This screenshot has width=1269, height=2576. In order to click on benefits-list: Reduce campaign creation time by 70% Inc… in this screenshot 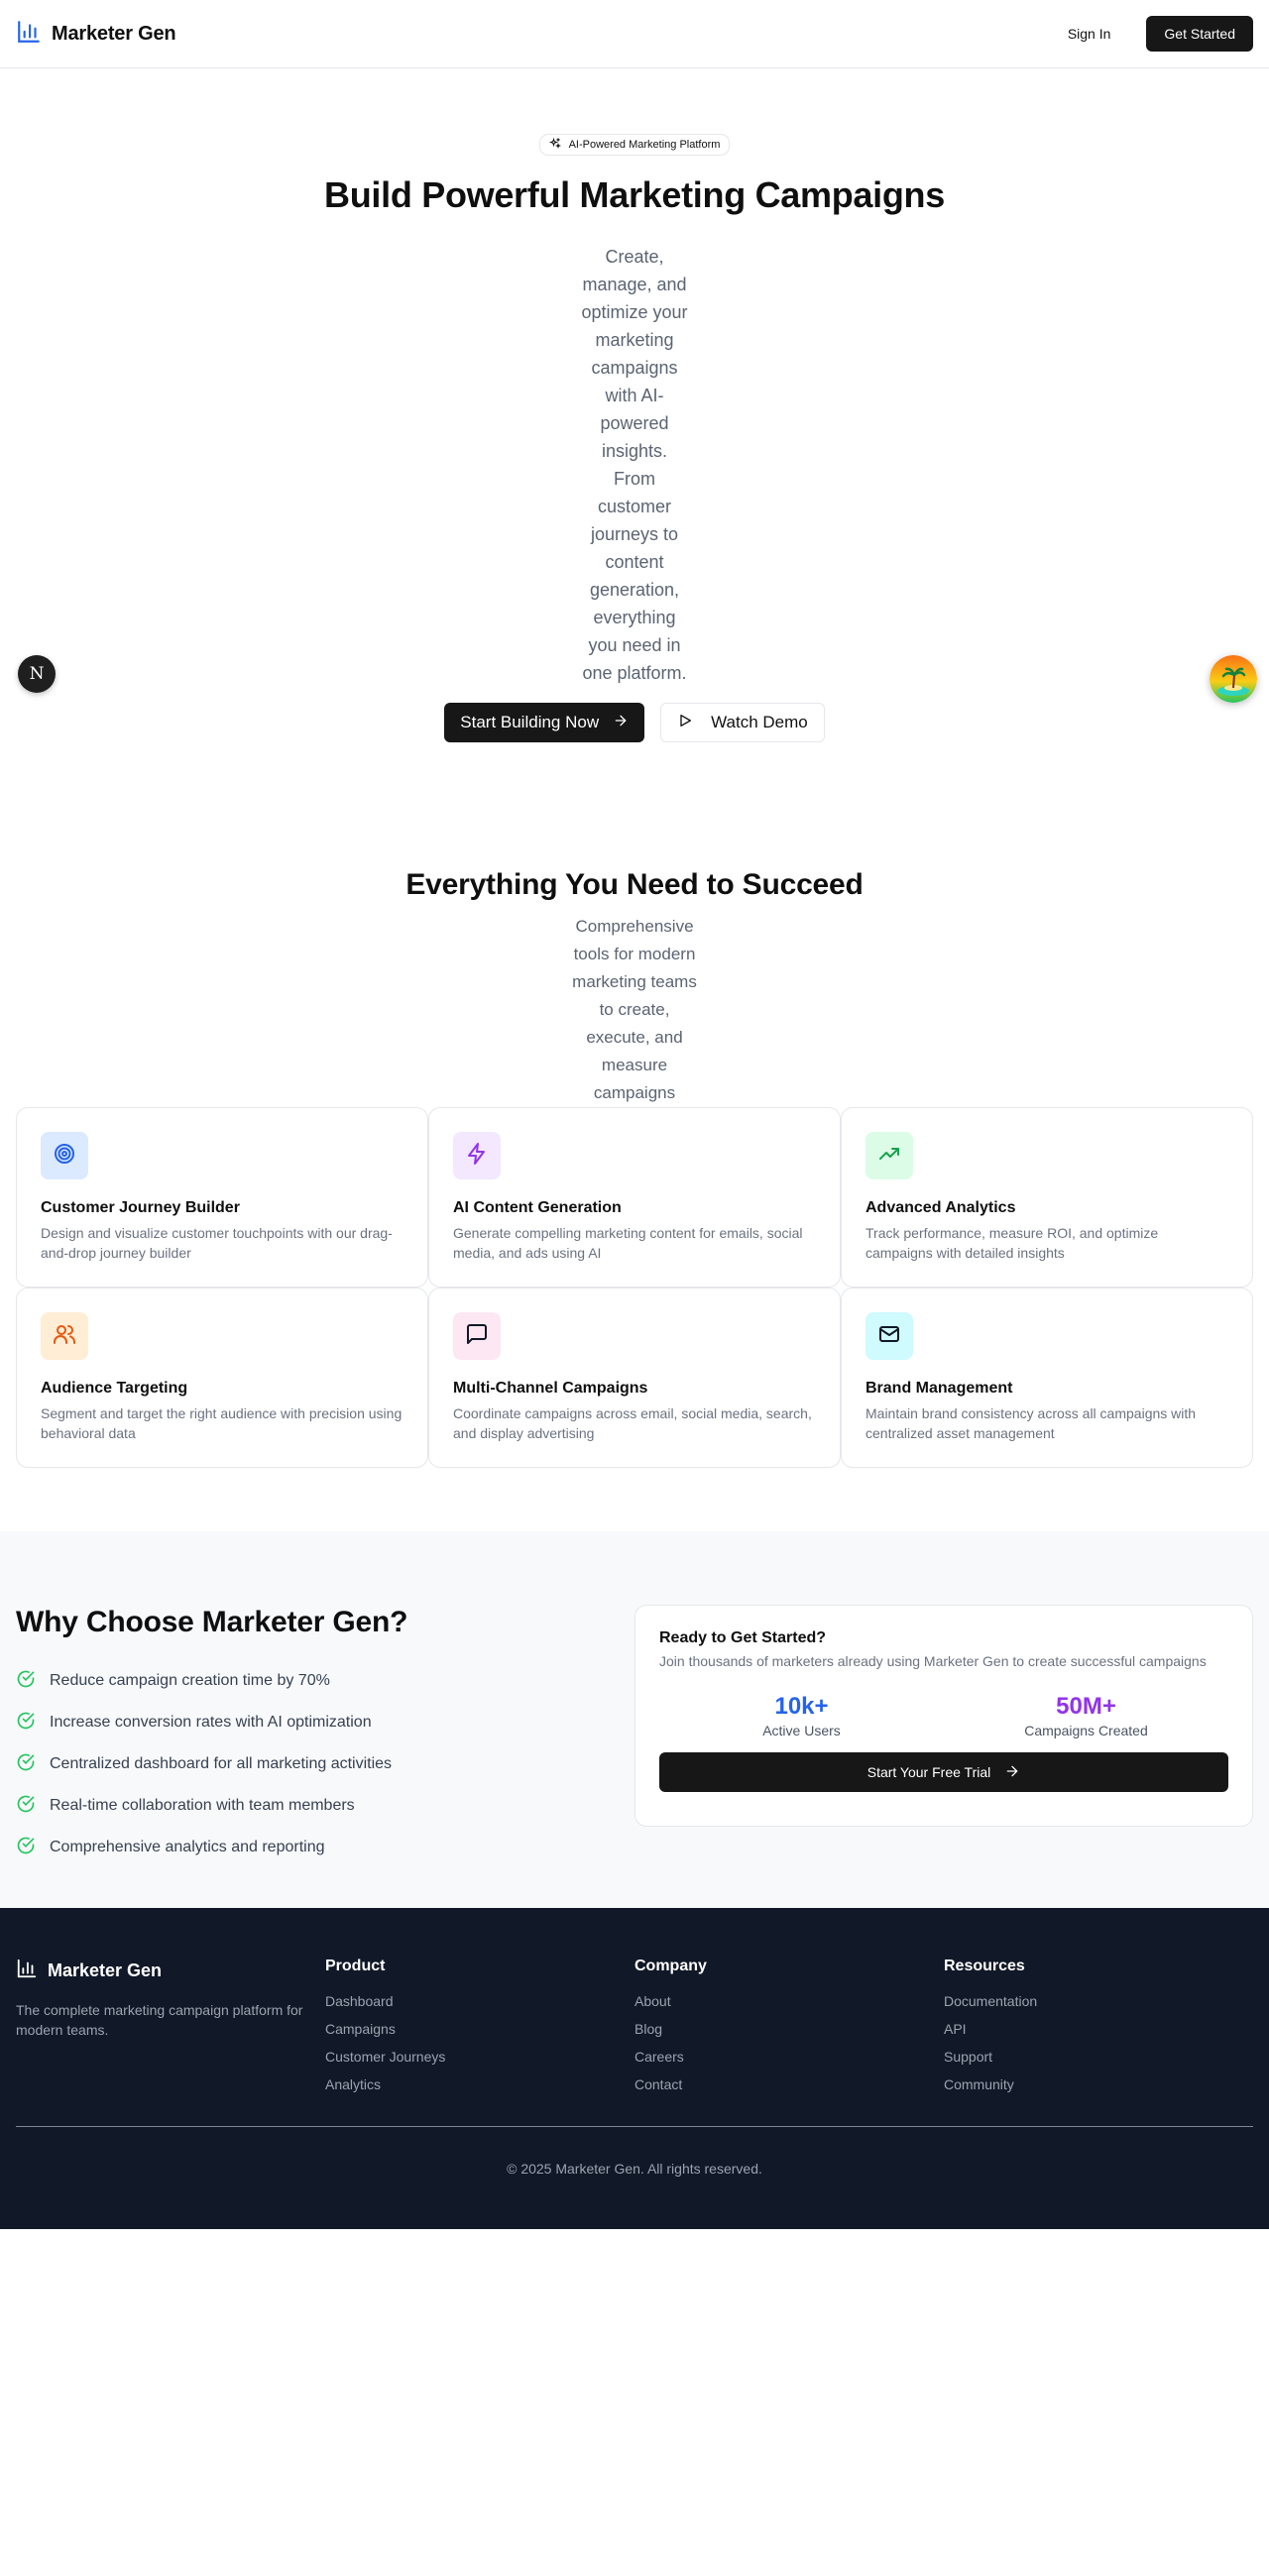, I will do `click(313, 1764)`.